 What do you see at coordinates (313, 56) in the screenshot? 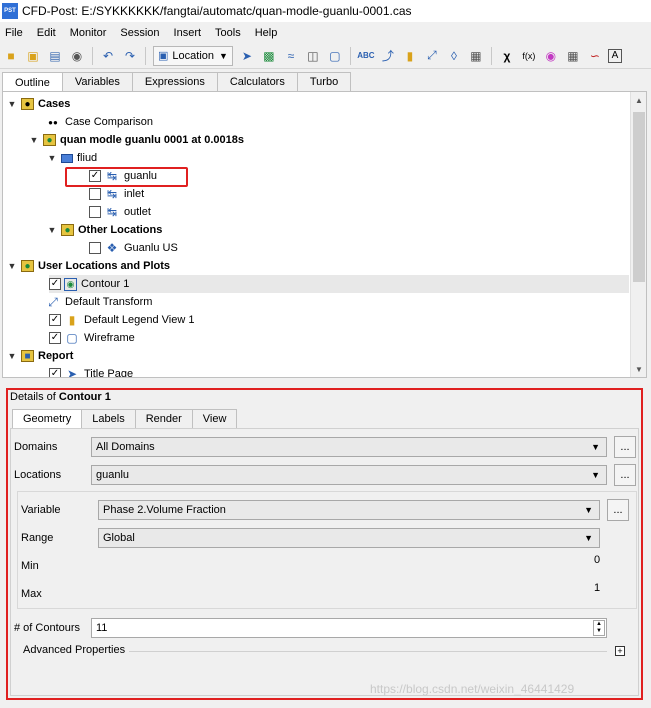
I see `particle-track-icon: ◫` at bounding box center [313, 56].